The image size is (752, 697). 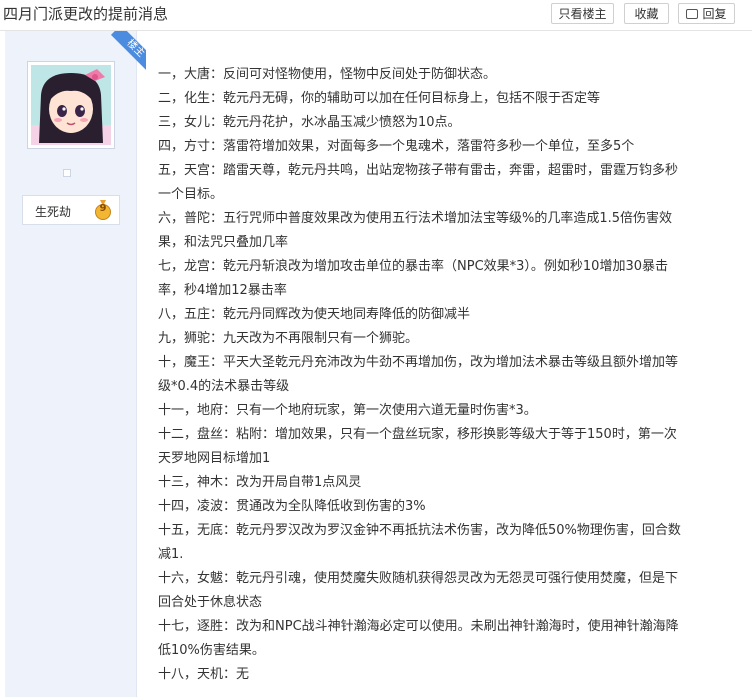 What do you see at coordinates (288, 338) in the screenshot?
I see `post-line: 九，狮驼：九天改为不再限制只有一个狮驼。` at bounding box center [288, 338].